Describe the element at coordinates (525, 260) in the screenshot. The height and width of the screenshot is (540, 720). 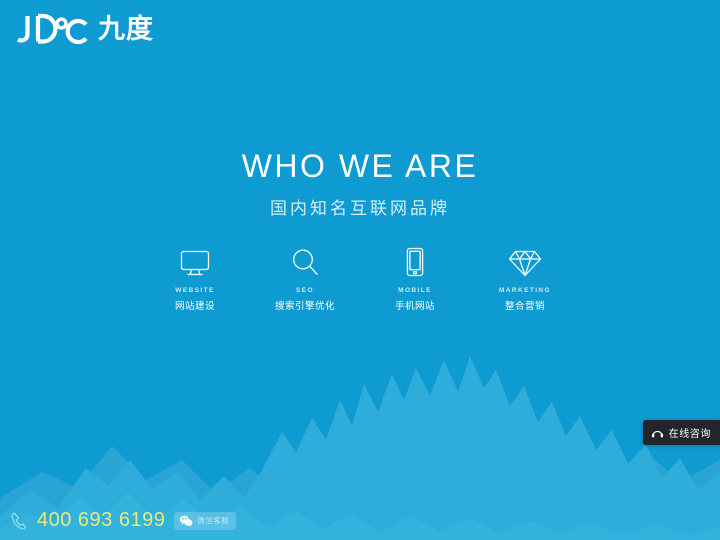
I see `diamond-icon` at that location.